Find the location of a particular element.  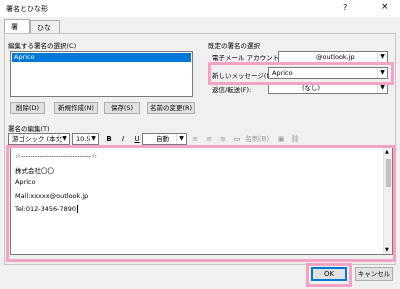

window-title: 署名とひな形 is located at coordinates (27, 9).